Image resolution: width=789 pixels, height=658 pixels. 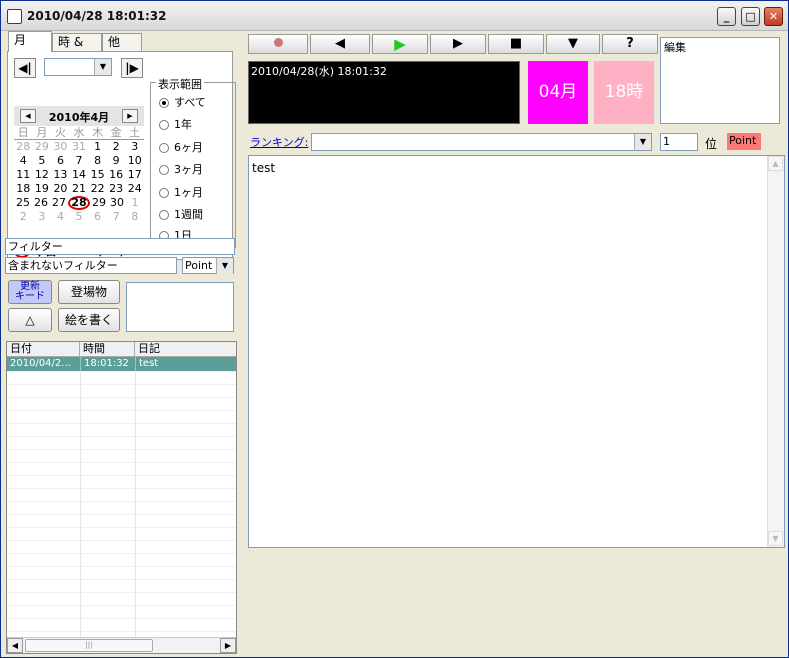 I want to click on calendar-day: 23, so click(x=116, y=189).